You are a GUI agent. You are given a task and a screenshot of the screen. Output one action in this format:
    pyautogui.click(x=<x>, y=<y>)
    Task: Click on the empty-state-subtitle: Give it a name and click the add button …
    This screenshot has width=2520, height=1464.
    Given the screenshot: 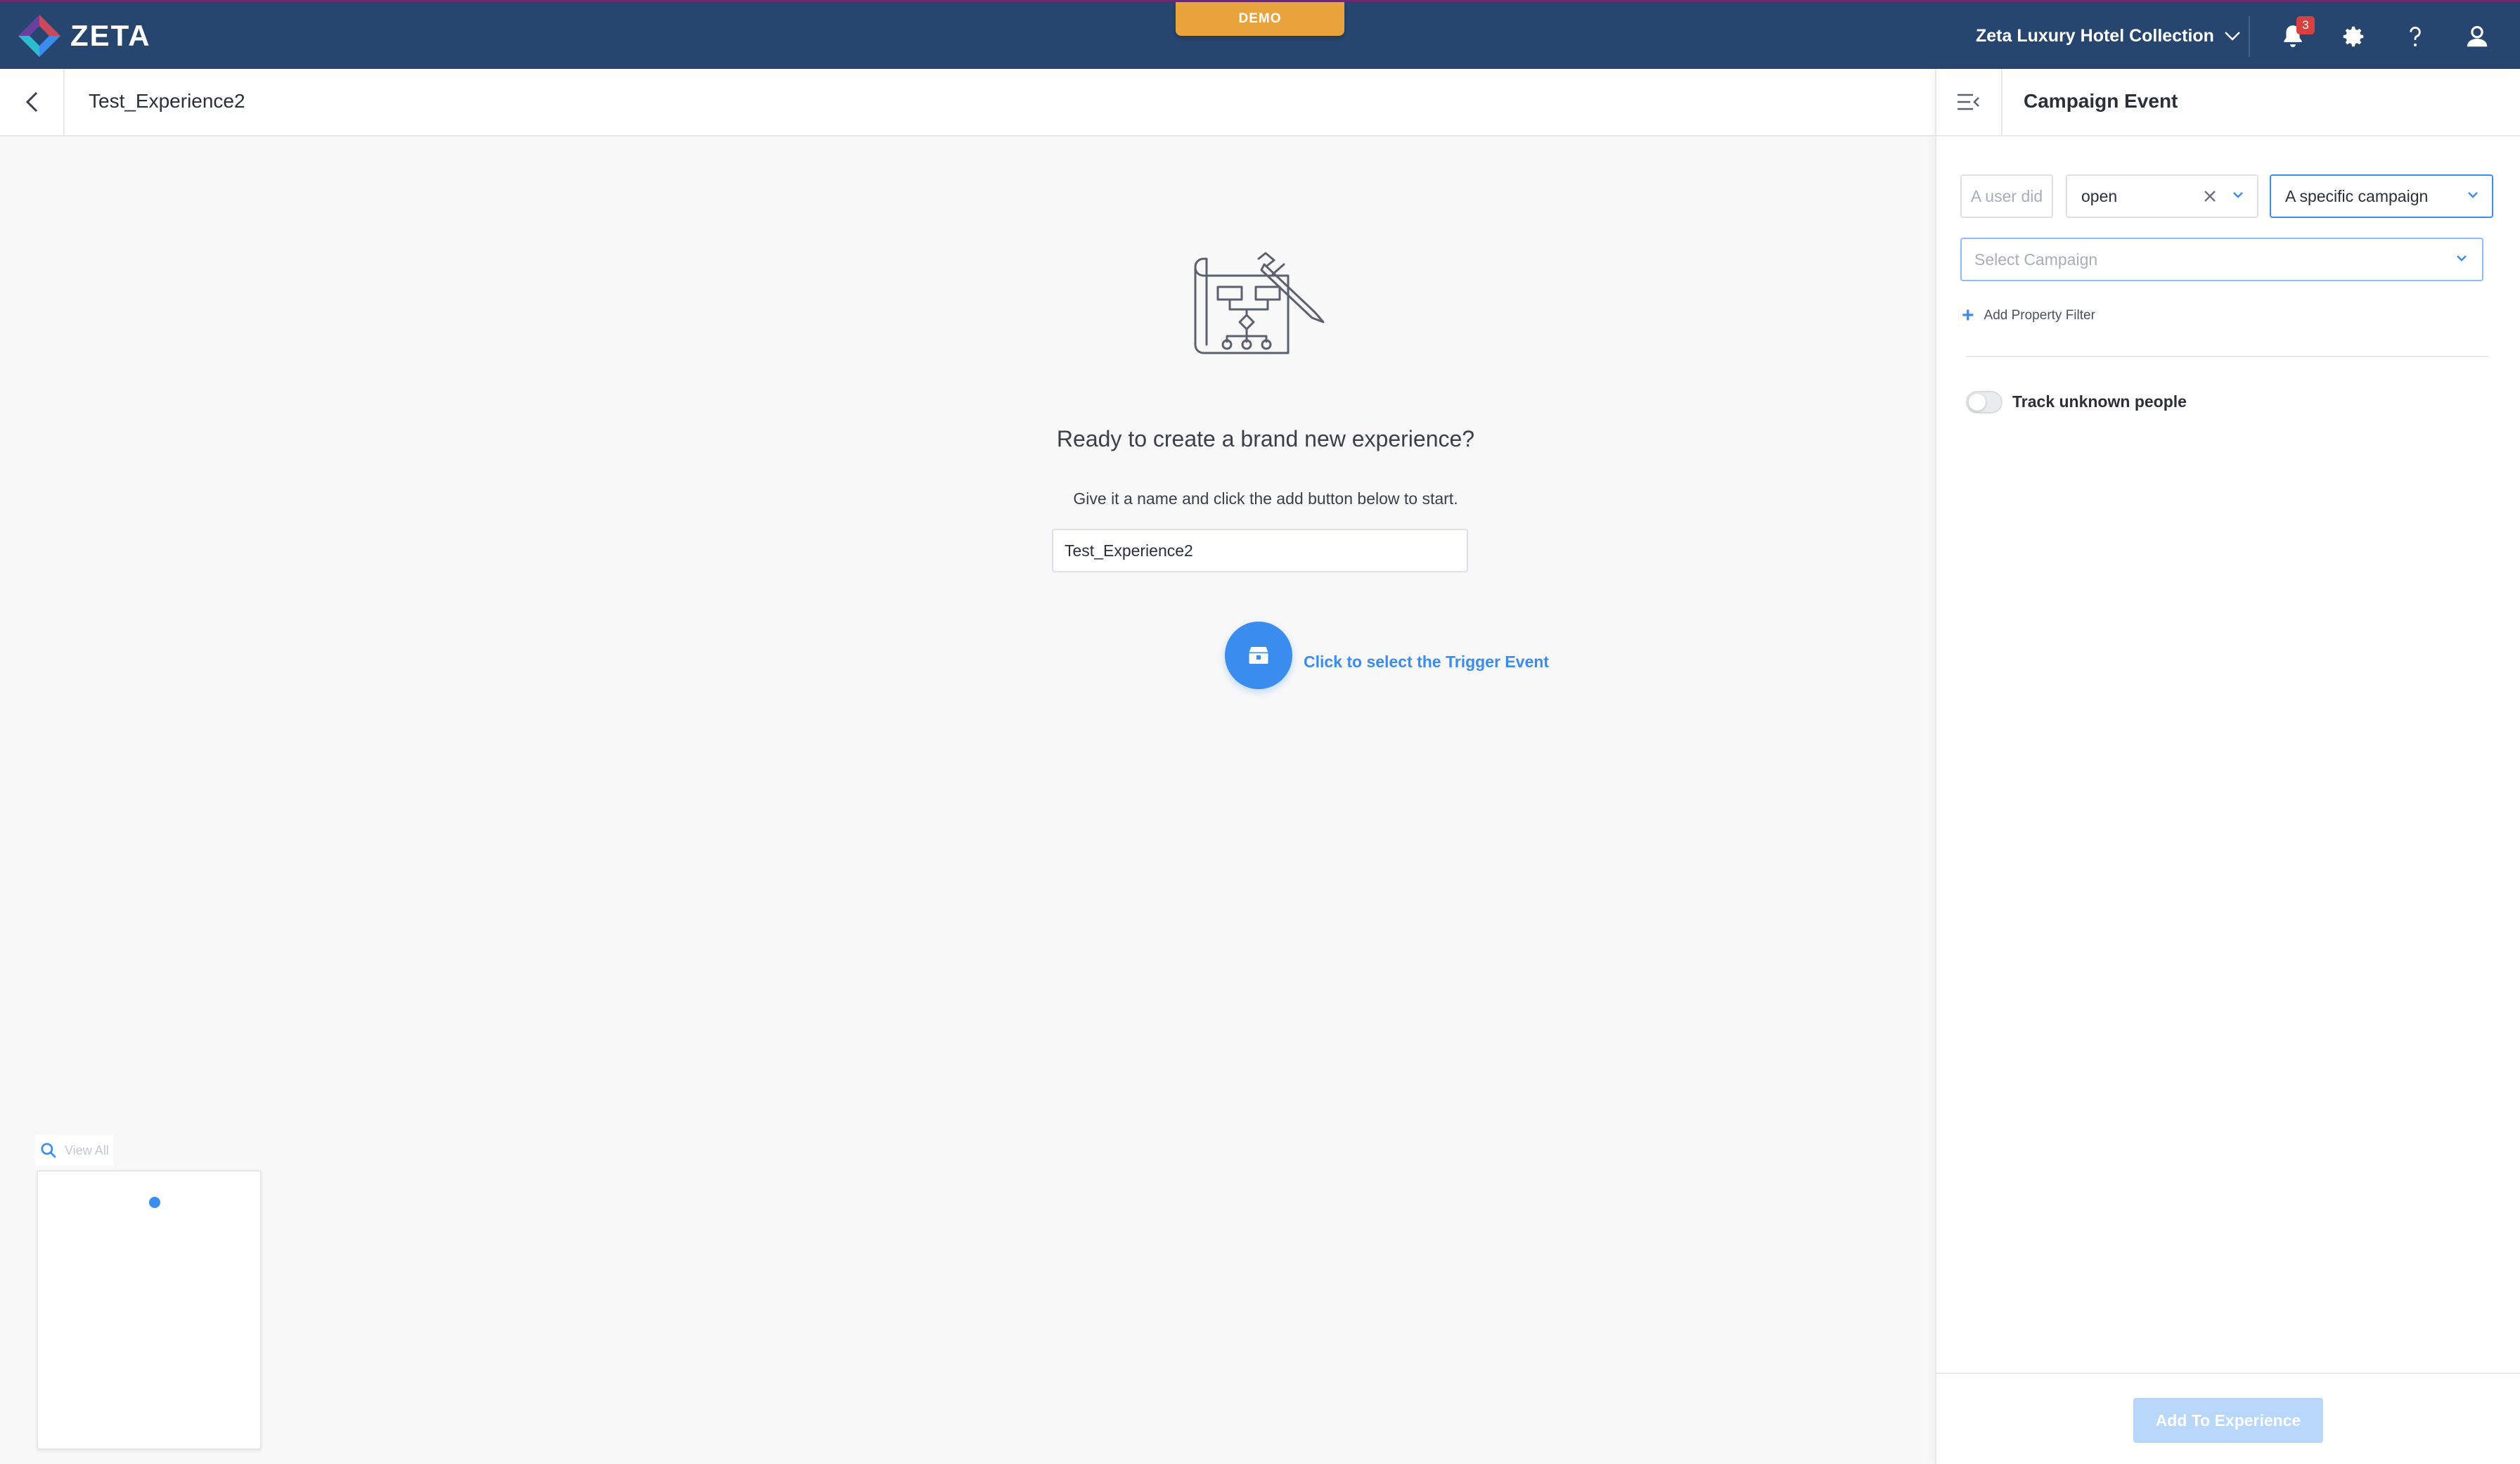 What is the action you would take?
    pyautogui.click(x=1265, y=498)
    